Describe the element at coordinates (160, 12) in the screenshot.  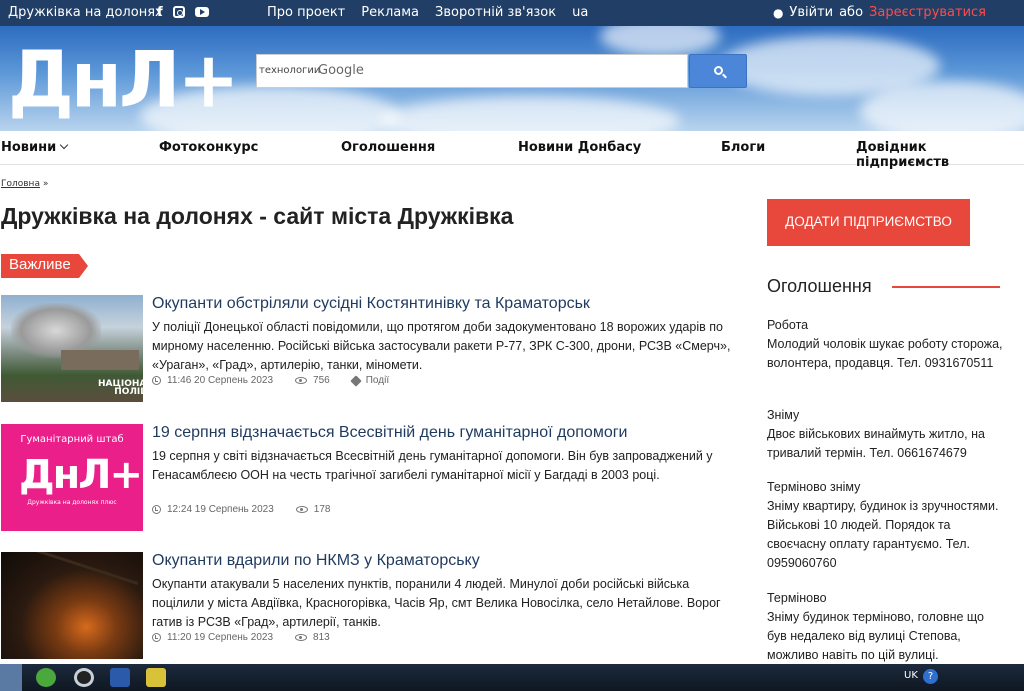
I see `facebook-icon: f` at that location.